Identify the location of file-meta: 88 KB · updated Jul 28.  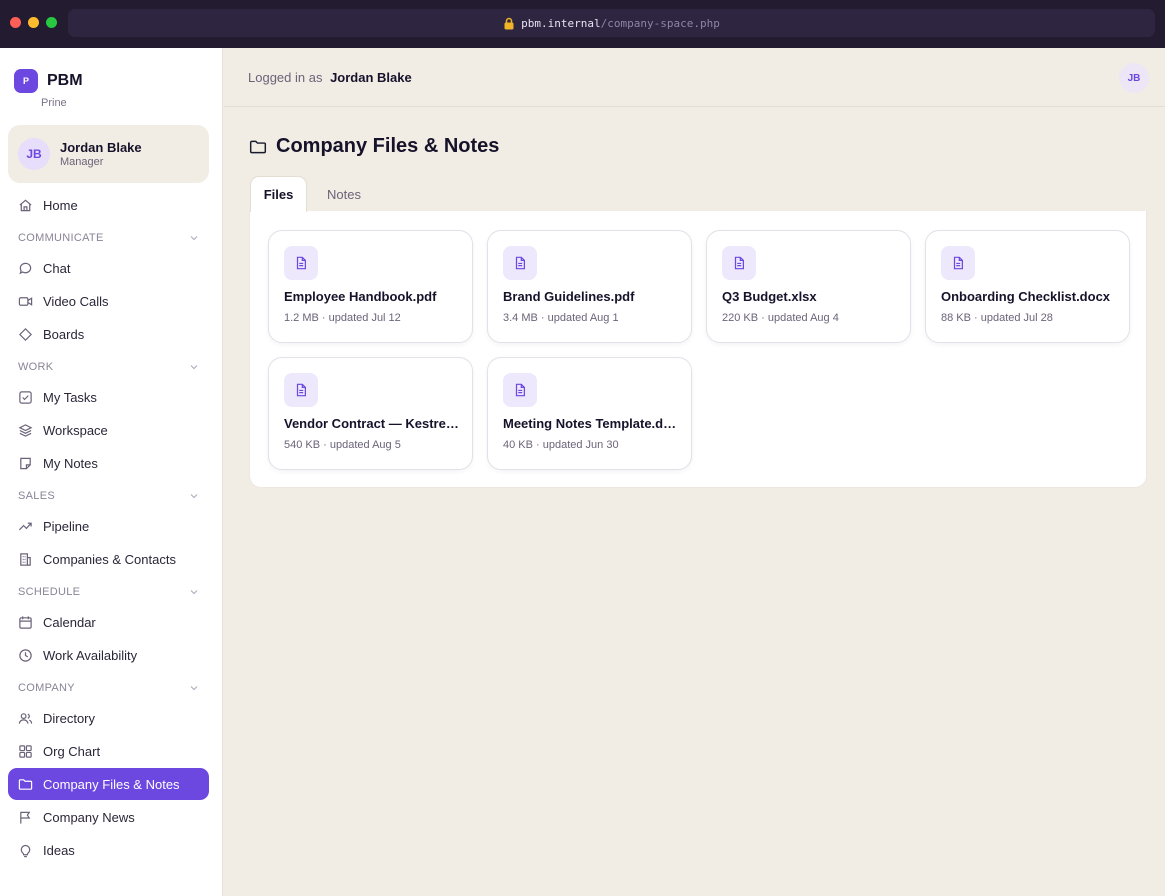
(997, 318).